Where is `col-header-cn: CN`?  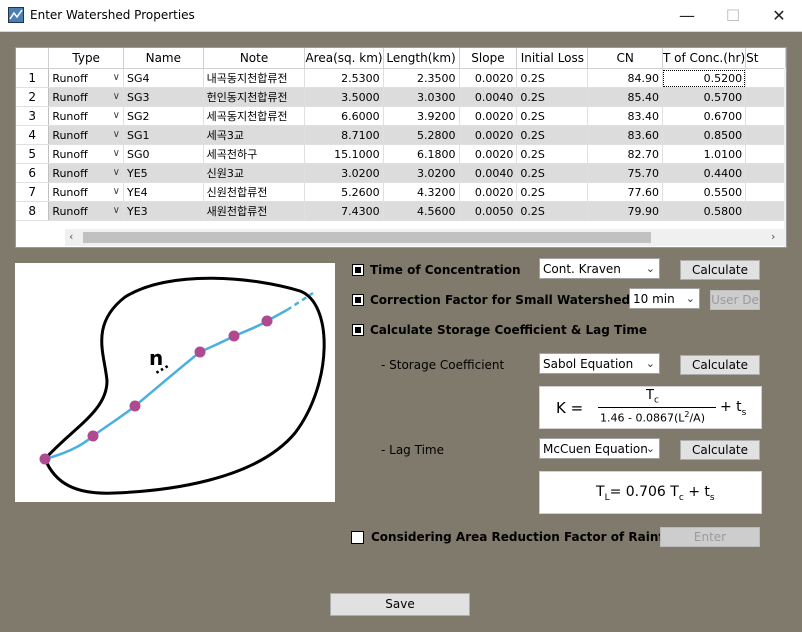
col-header-cn: CN is located at coordinates (625, 58).